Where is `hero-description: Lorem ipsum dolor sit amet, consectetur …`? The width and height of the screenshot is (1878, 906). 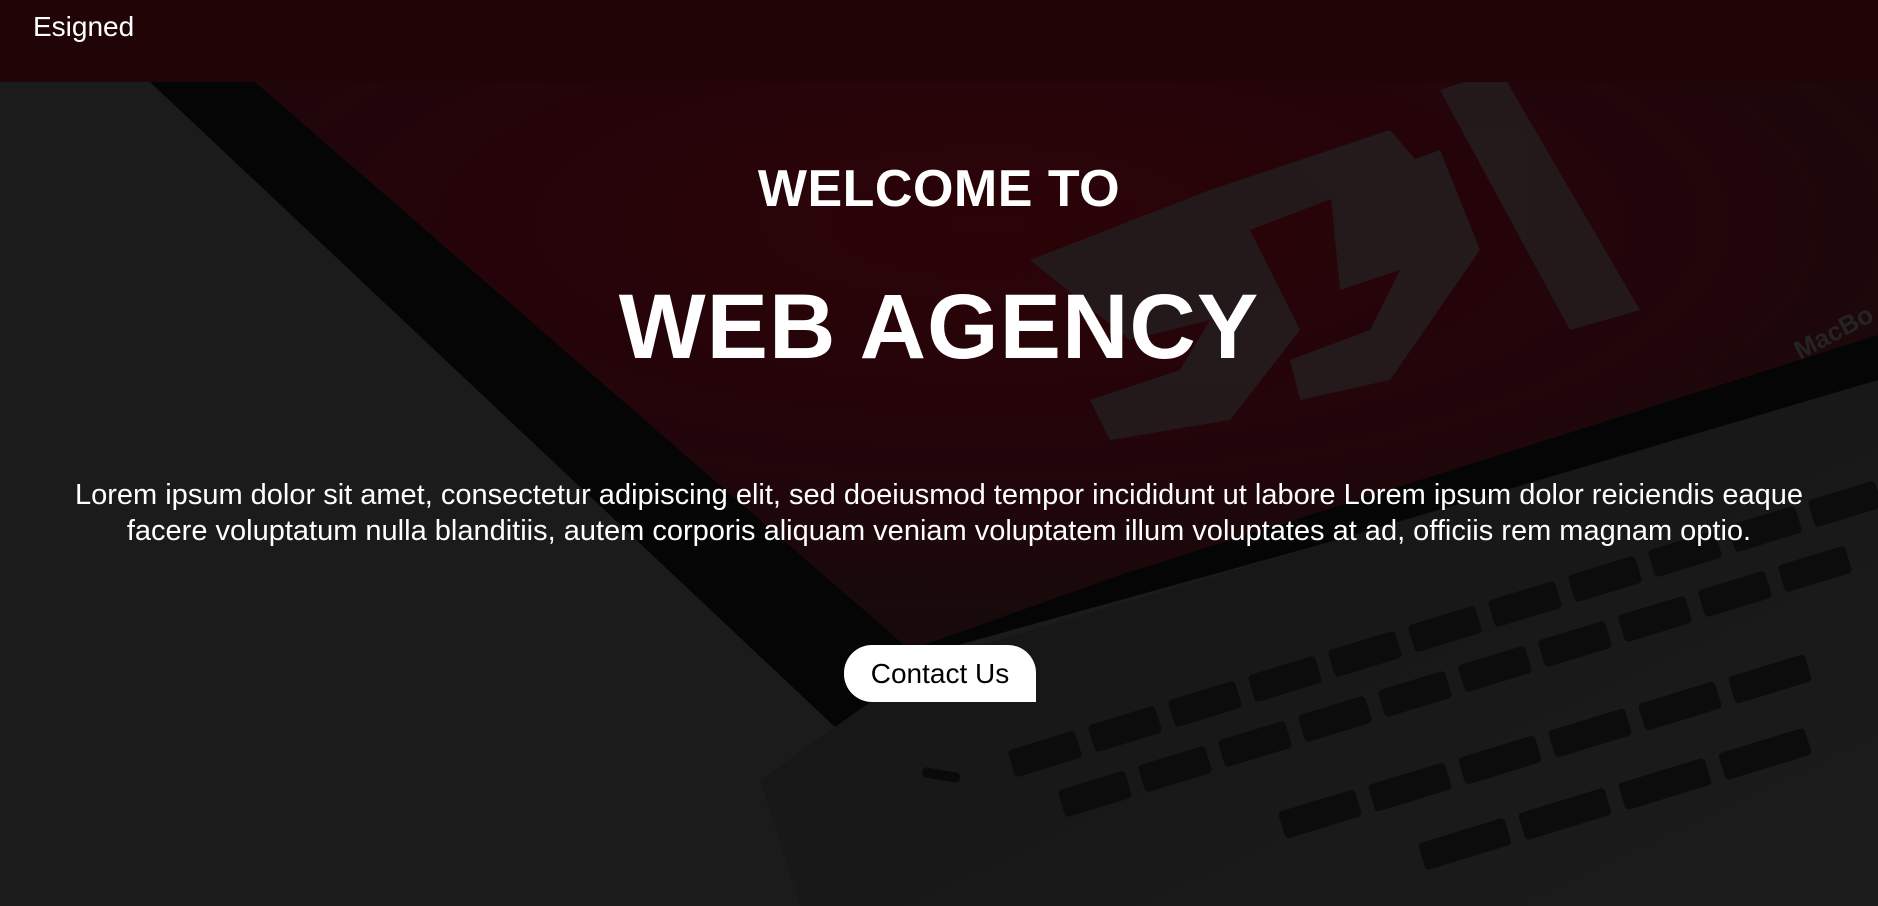
hero-description: Lorem ipsum dolor sit amet, consectetur … is located at coordinates (939, 513).